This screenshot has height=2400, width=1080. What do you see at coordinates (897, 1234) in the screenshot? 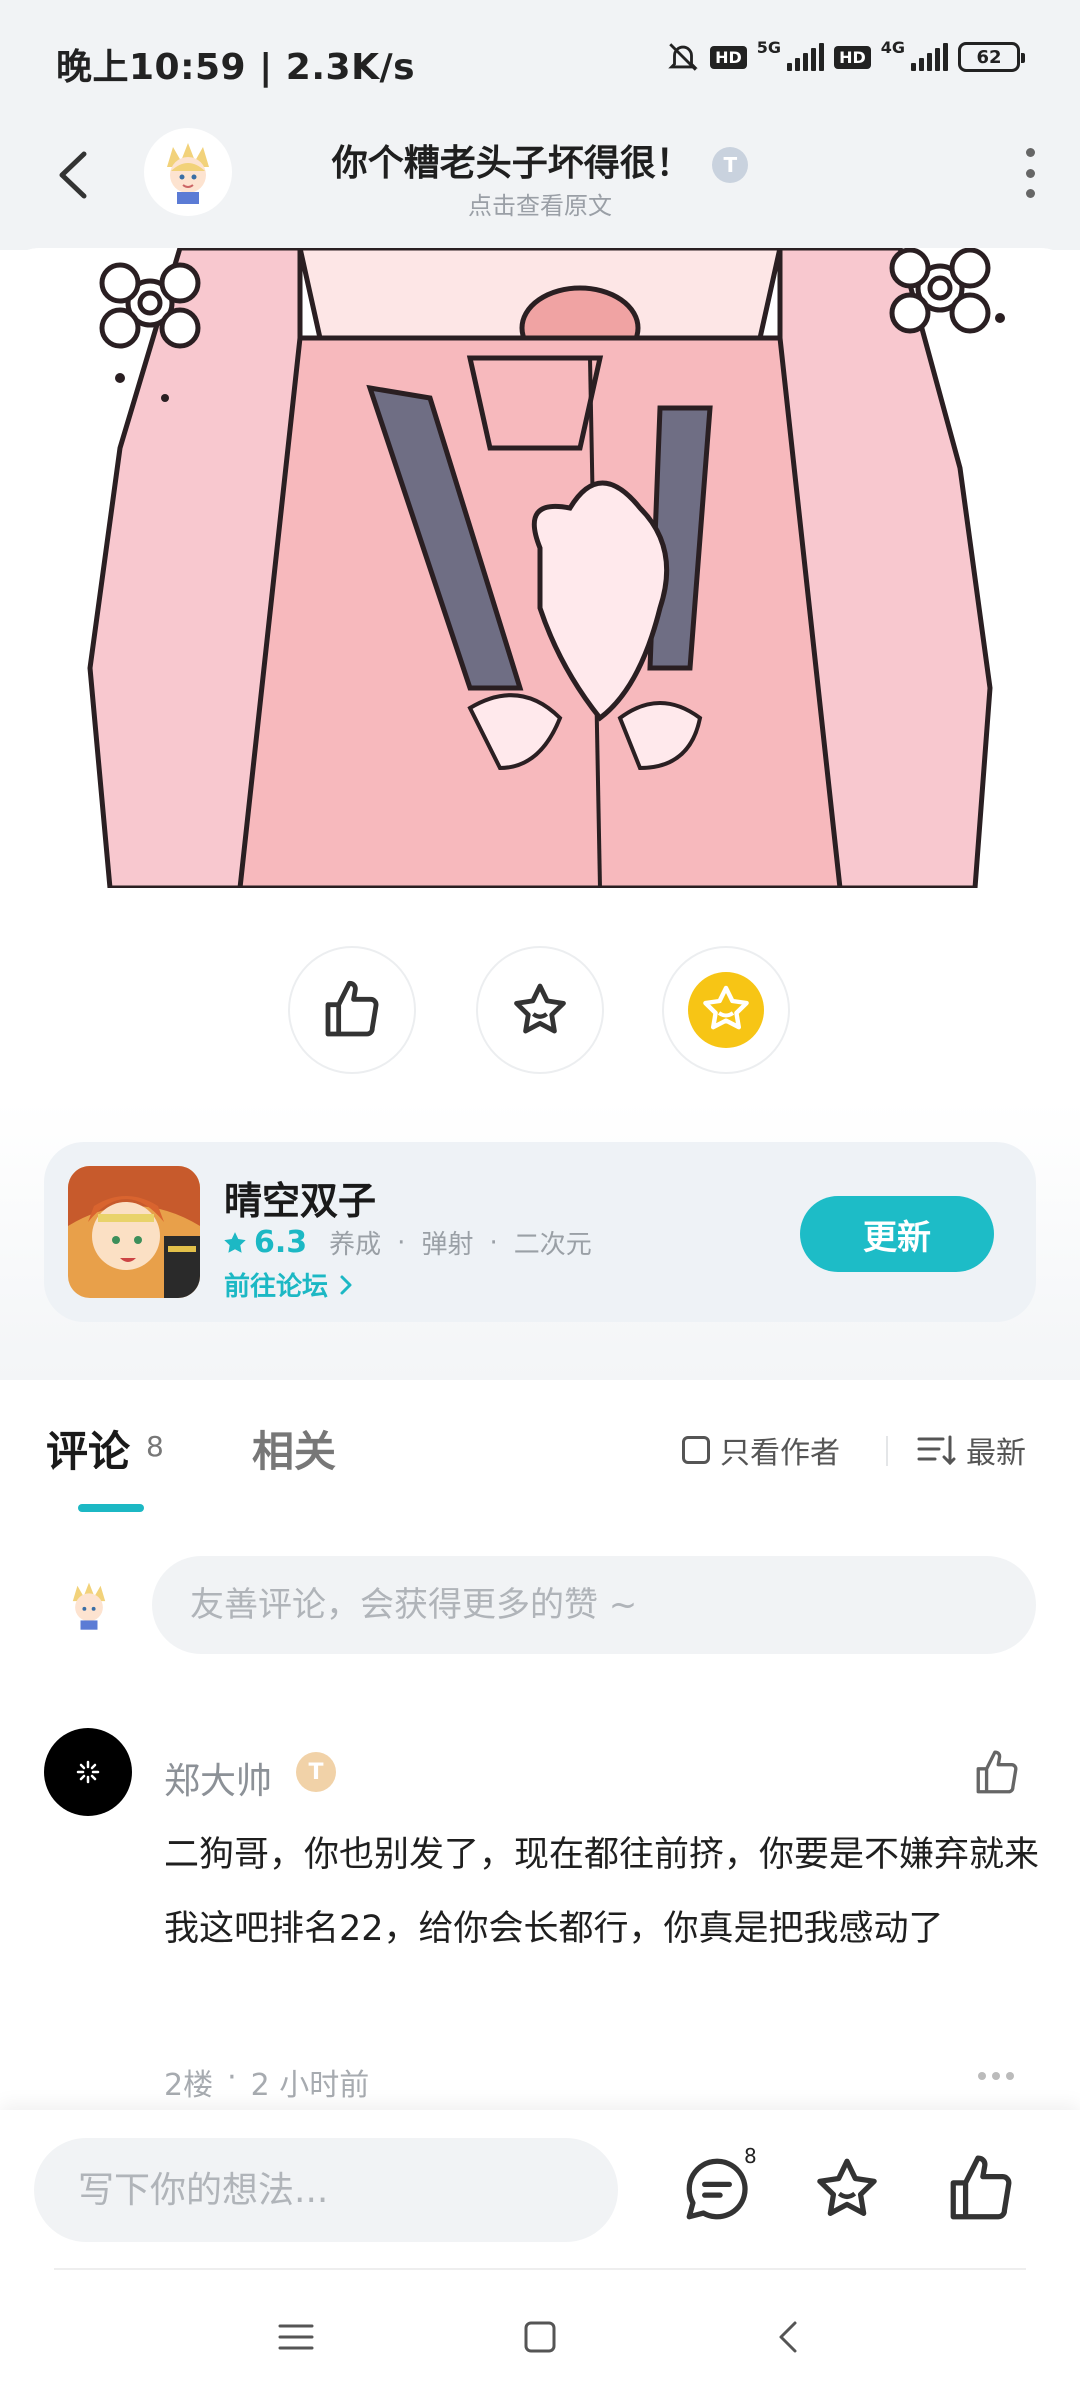
I see `update-button: 更新` at bounding box center [897, 1234].